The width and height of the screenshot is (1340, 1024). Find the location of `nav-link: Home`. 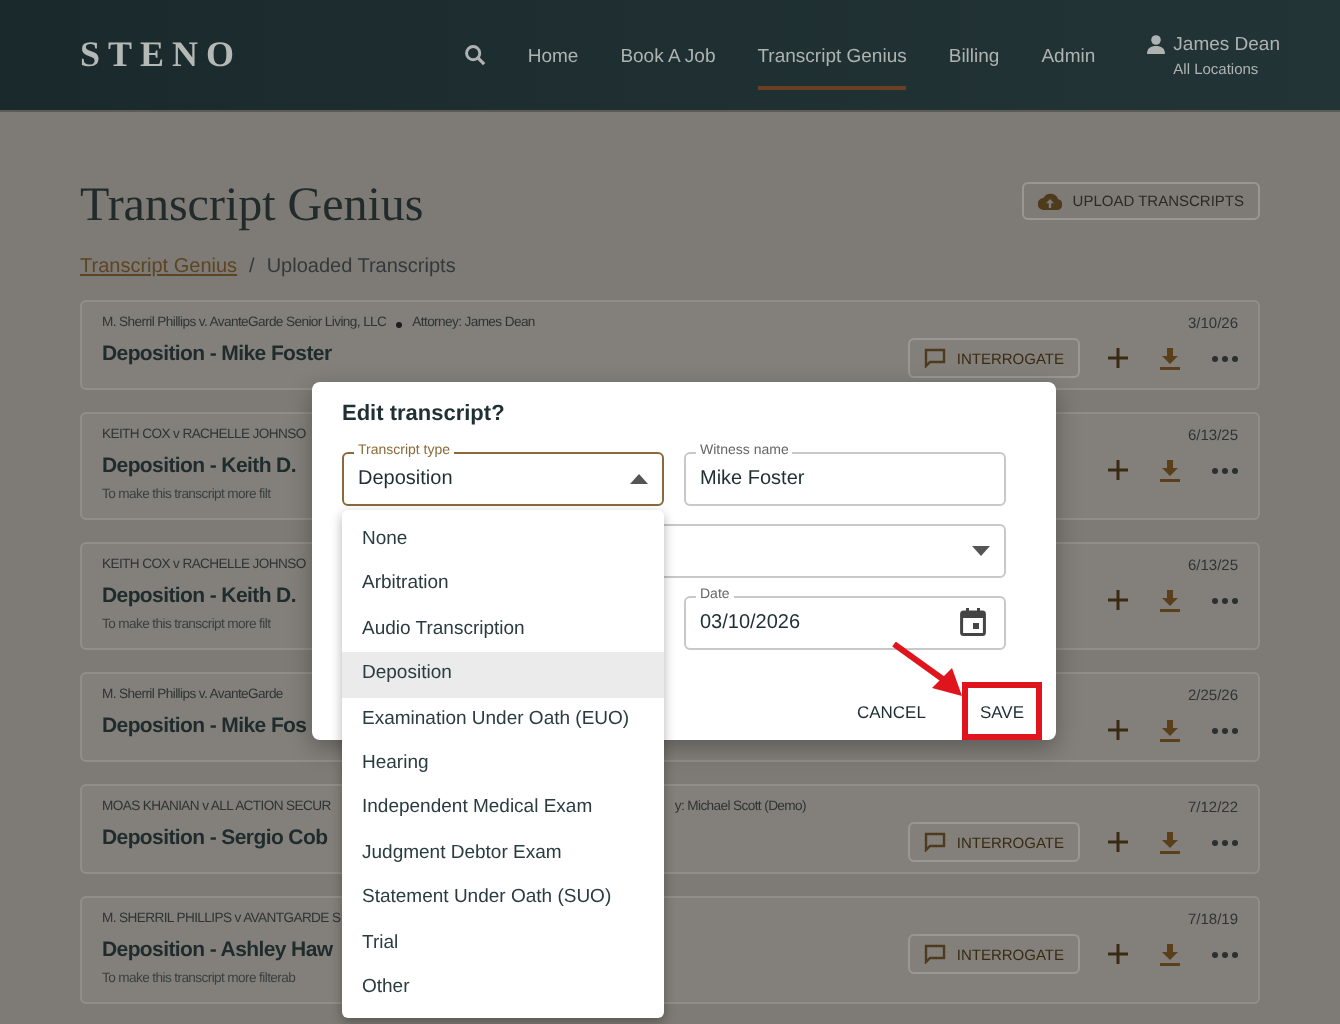

nav-link: Home is located at coordinates (553, 59).